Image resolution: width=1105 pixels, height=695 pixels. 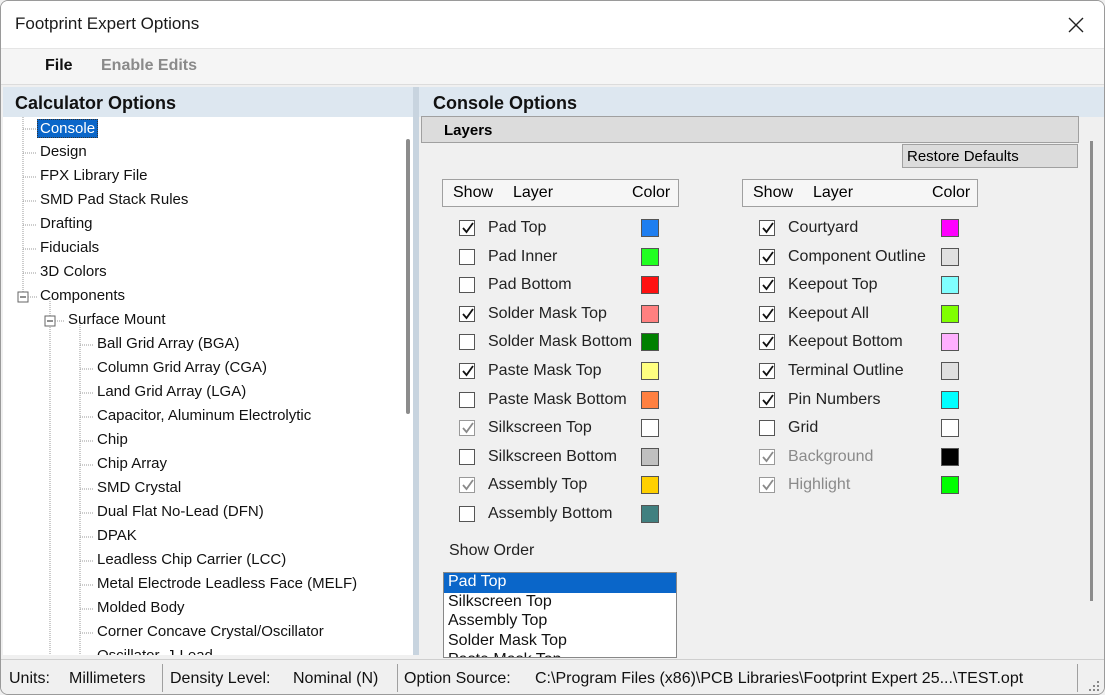 I want to click on layer-name: Solder Mask Bottom, so click(x=560, y=342).